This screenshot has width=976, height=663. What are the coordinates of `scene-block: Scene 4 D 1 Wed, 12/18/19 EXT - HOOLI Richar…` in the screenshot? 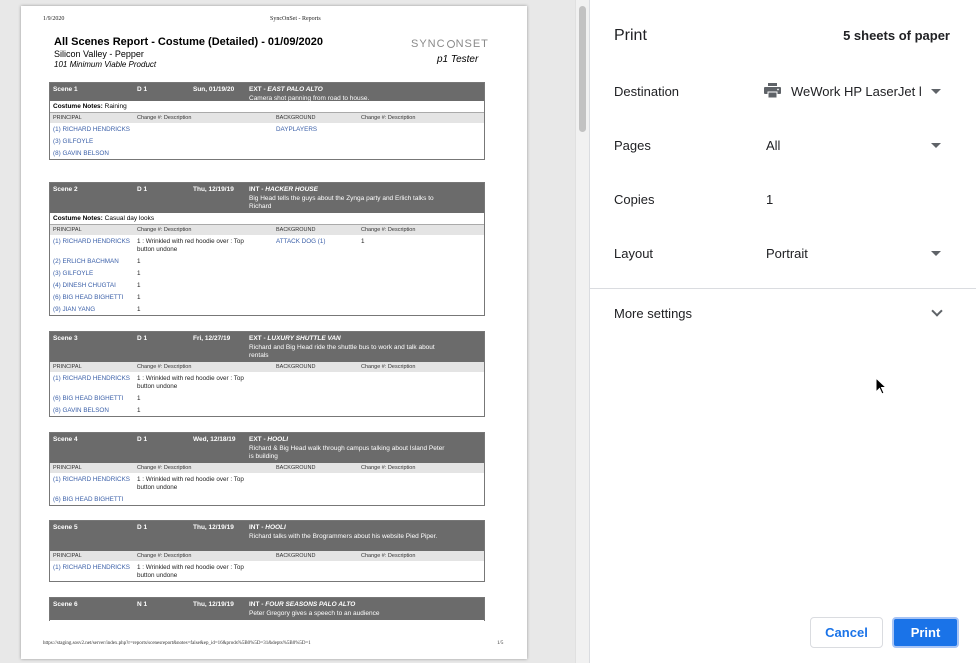 It's located at (267, 469).